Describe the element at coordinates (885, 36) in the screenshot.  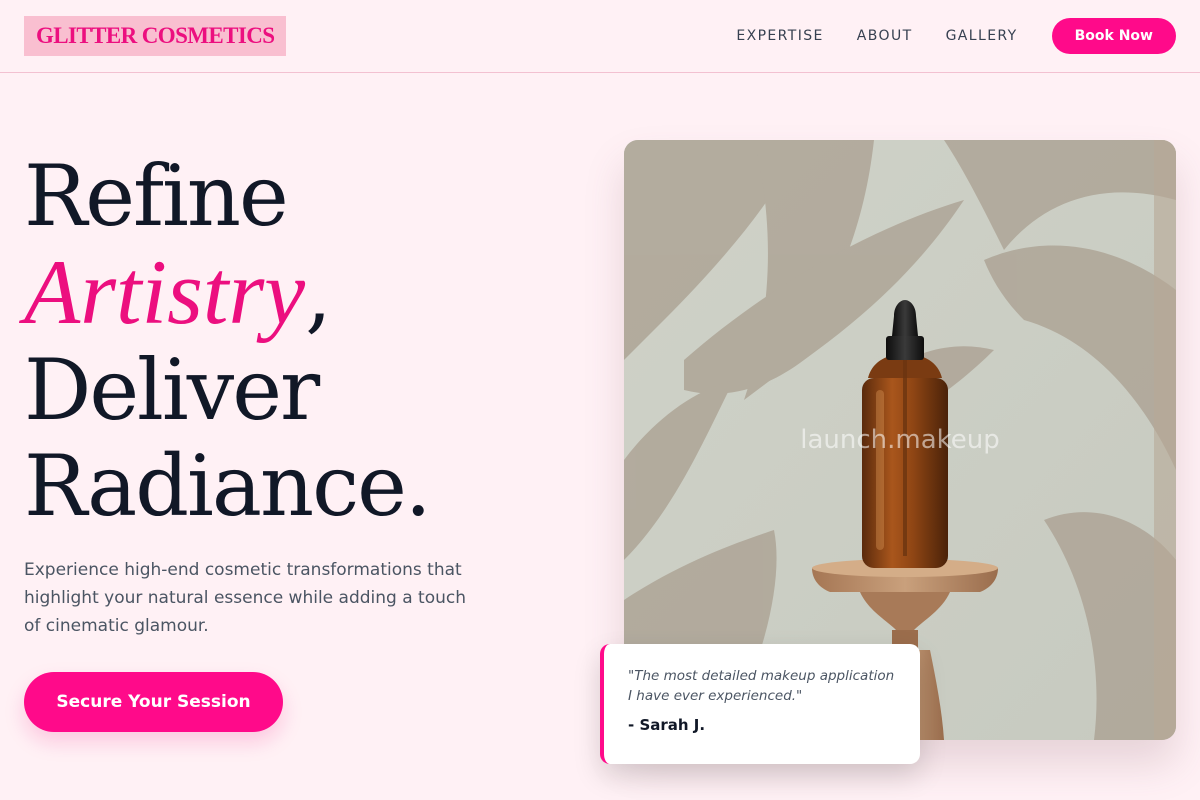
I see `nav-link-about: ABOUT` at that location.